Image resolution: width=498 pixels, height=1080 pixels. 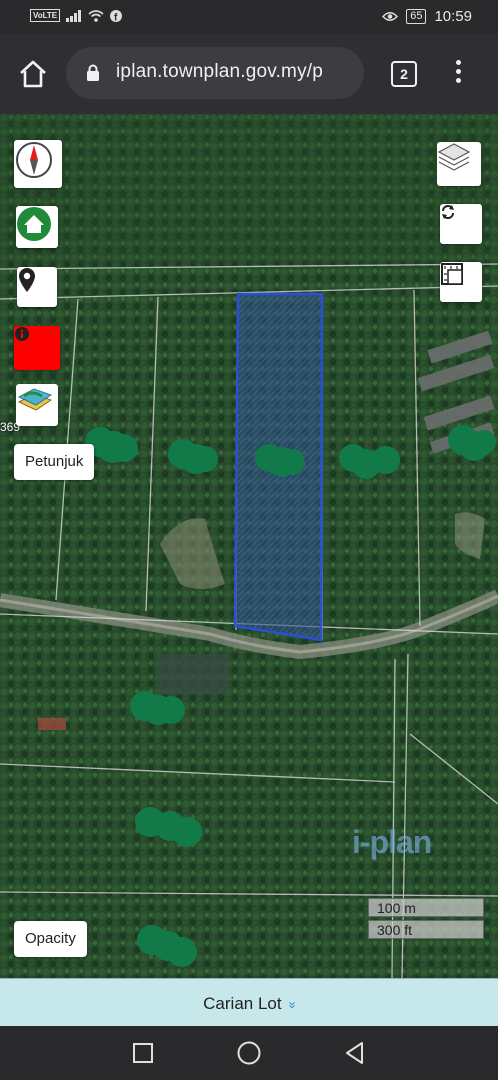 What do you see at coordinates (35, 399) in the screenshot?
I see `map-layers-icon` at bounding box center [35, 399].